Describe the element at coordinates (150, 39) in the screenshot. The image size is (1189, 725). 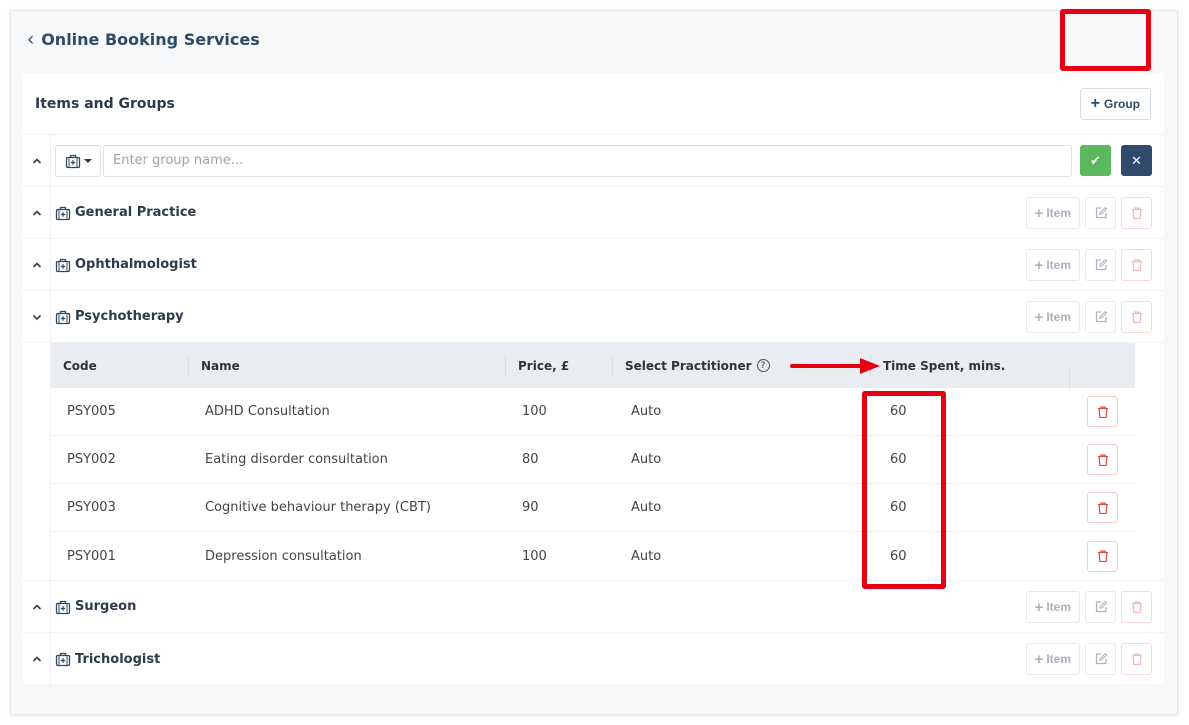
I see `page-title: Online Booking Services` at that location.